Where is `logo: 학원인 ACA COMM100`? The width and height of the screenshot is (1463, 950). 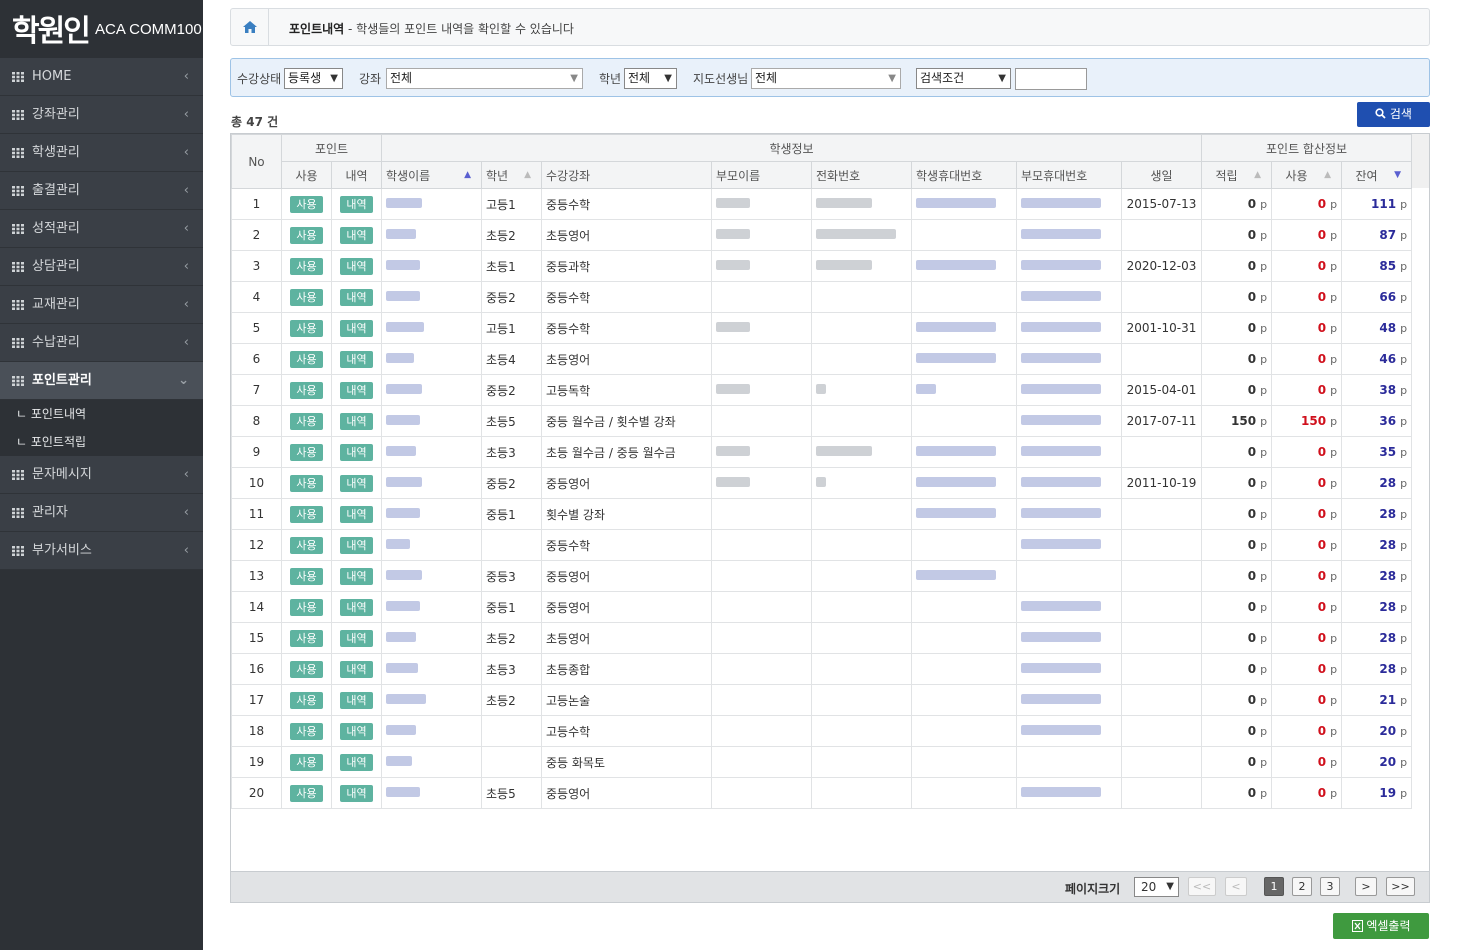
logo: 학원인 ACA COMM100 is located at coordinates (101, 28).